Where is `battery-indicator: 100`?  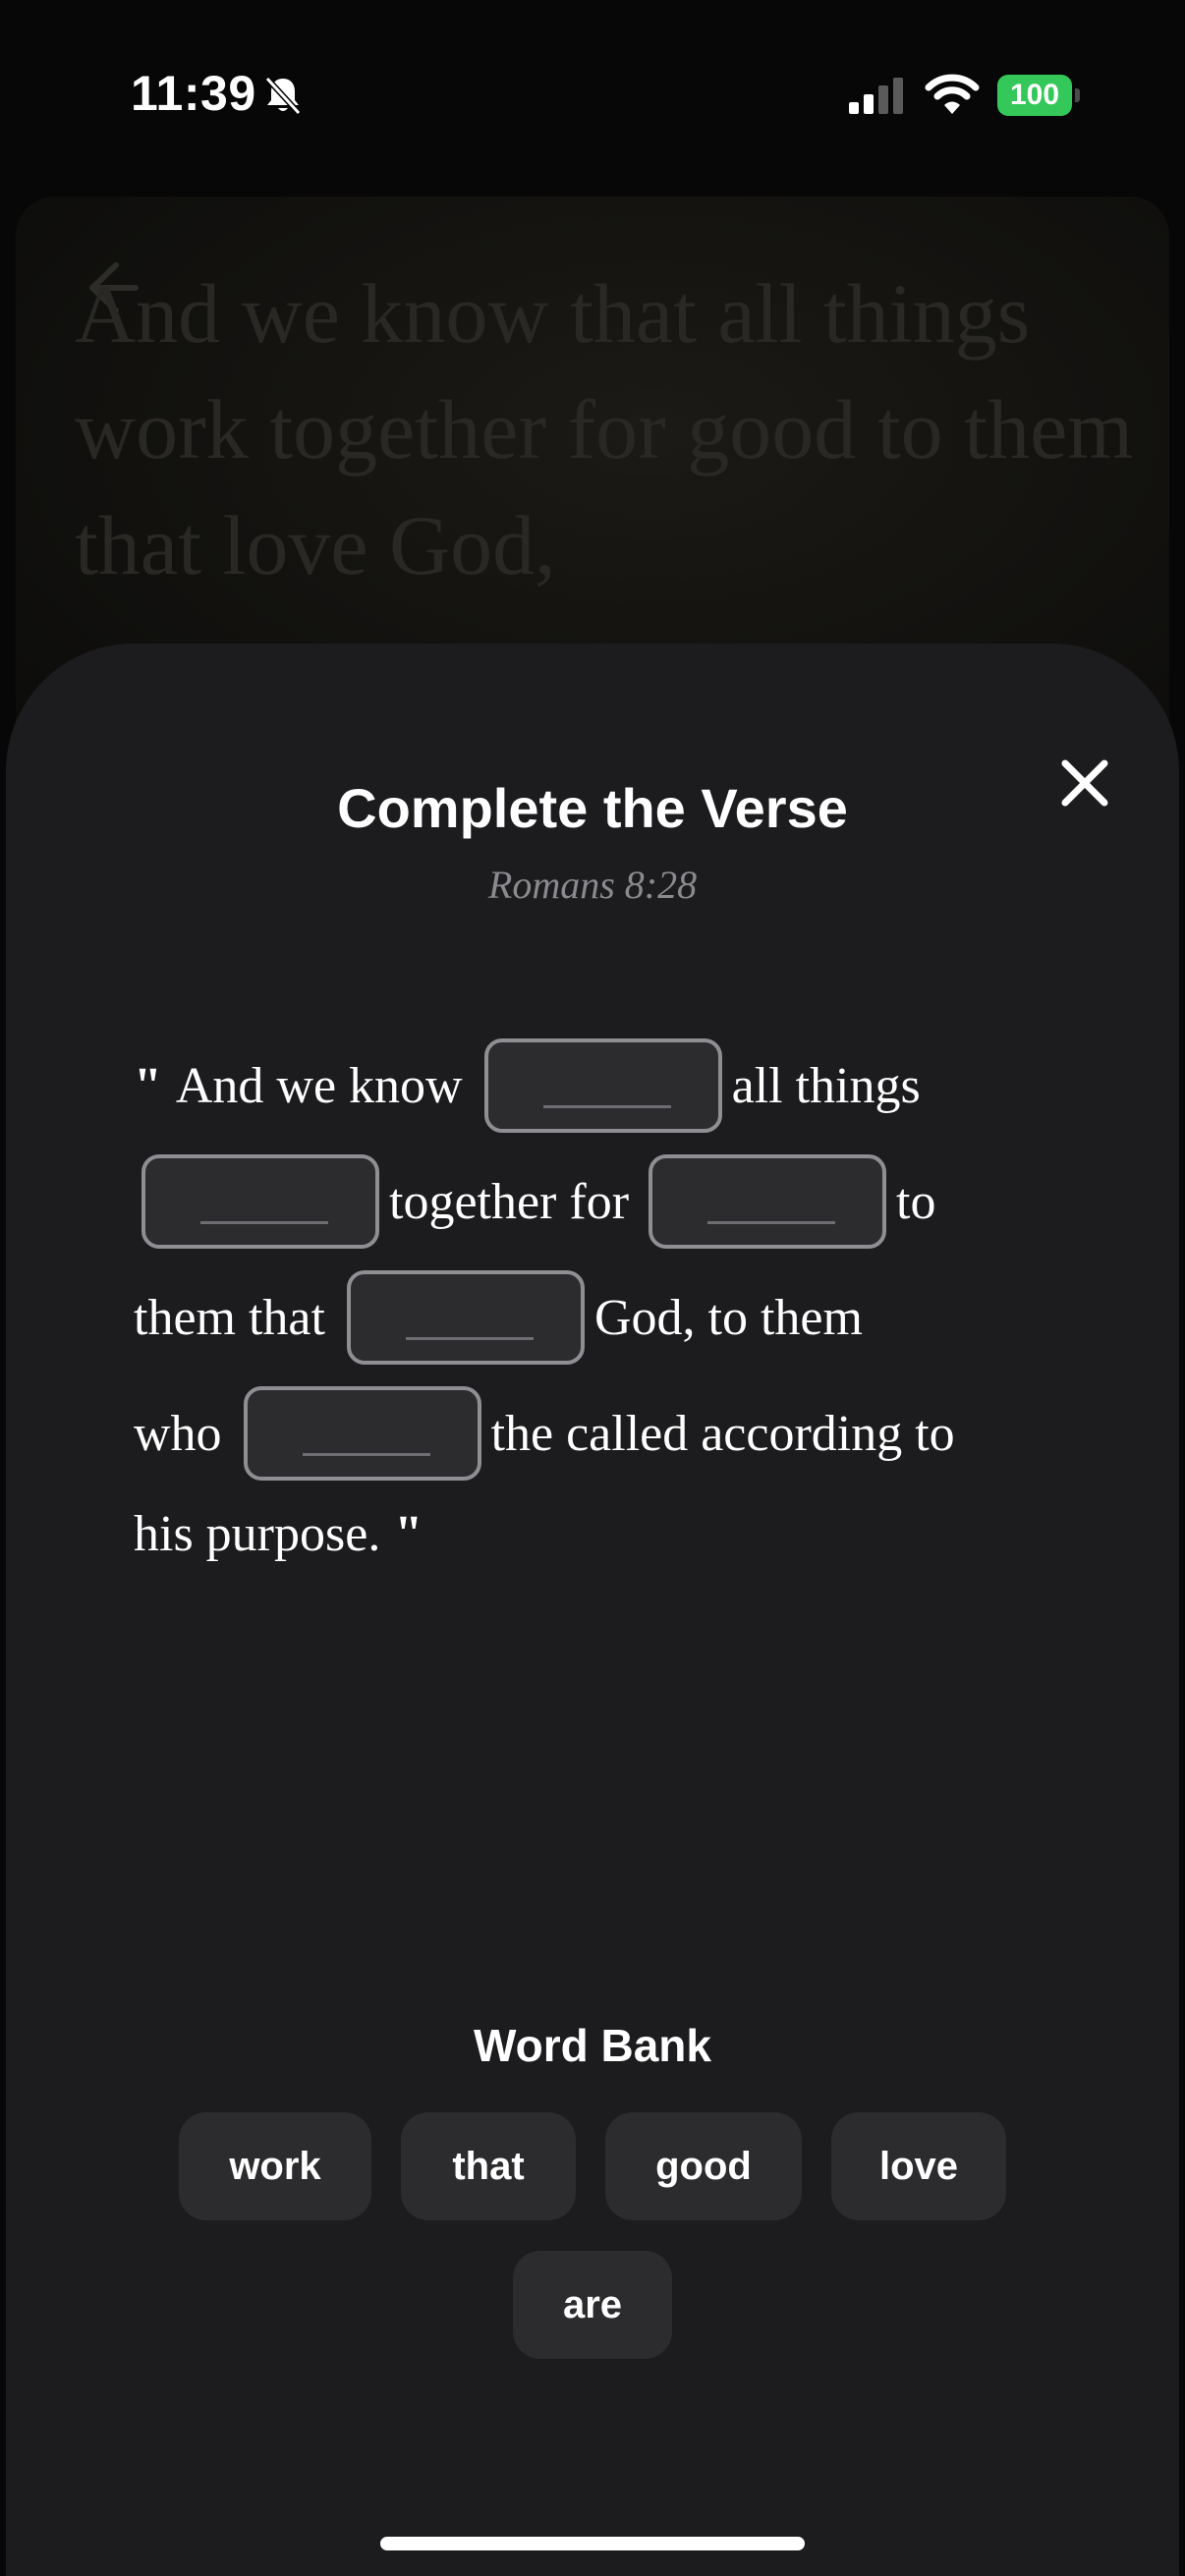
battery-indicator: 100 is located at coordinates (1038, 95).